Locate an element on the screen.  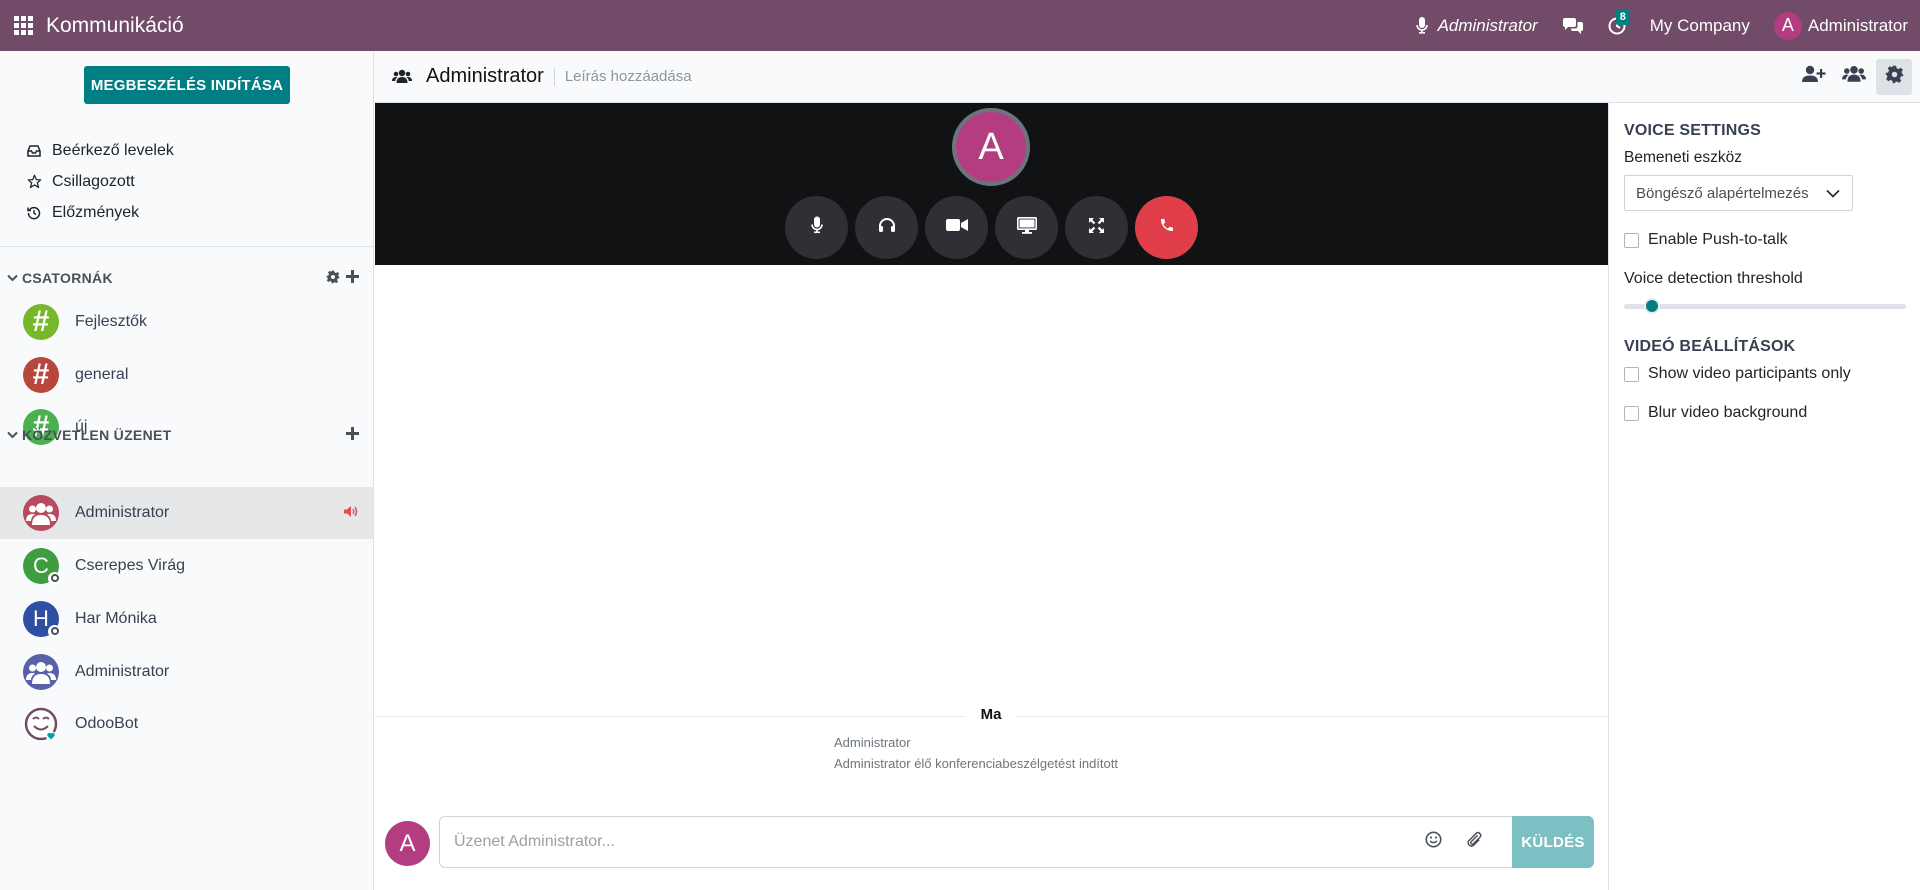
fullscreen-button is located at coordinates (1096, 227).